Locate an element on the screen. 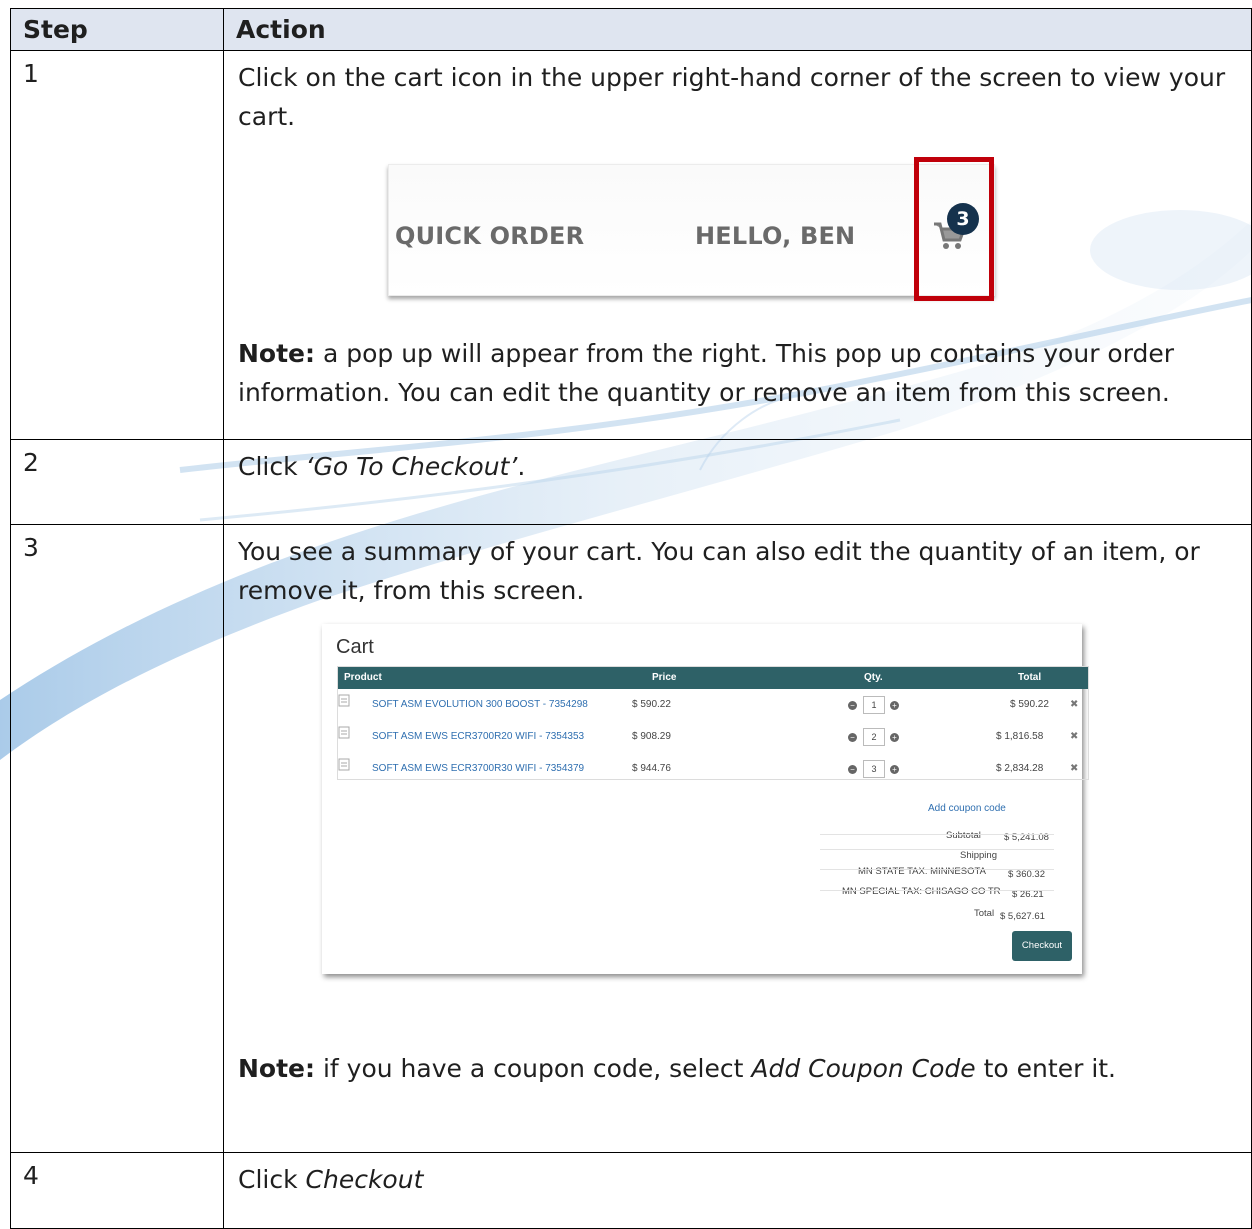 The width and height of the screenshot is (1252, 1229). quick-order-link: QUICK ORDER is located at coordinates (489, 236).